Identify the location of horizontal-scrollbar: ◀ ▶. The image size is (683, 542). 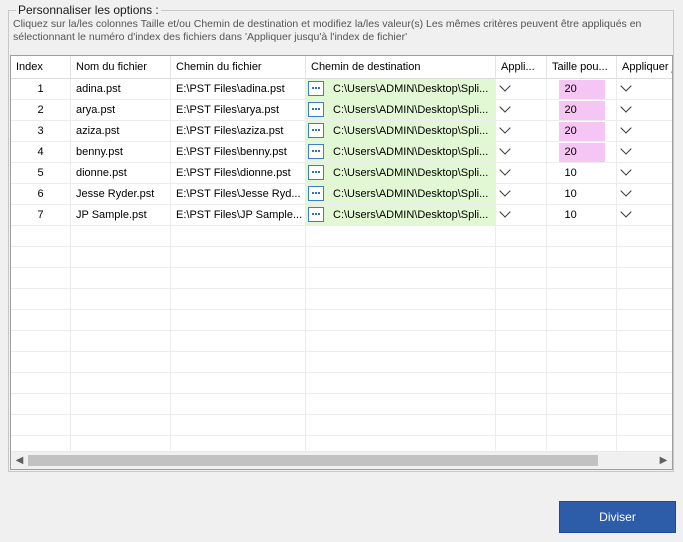
(341, 460).